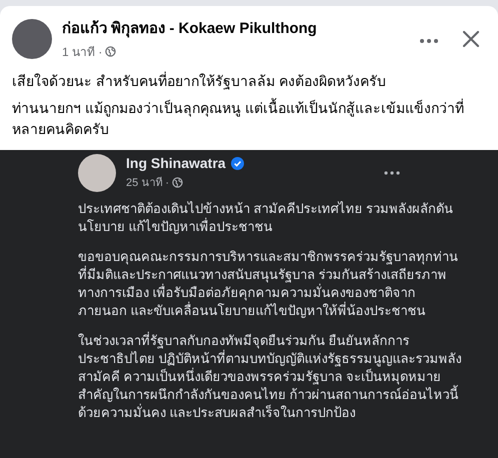  I want to click on post-time: 25 นาที ·, so click(148, 183).